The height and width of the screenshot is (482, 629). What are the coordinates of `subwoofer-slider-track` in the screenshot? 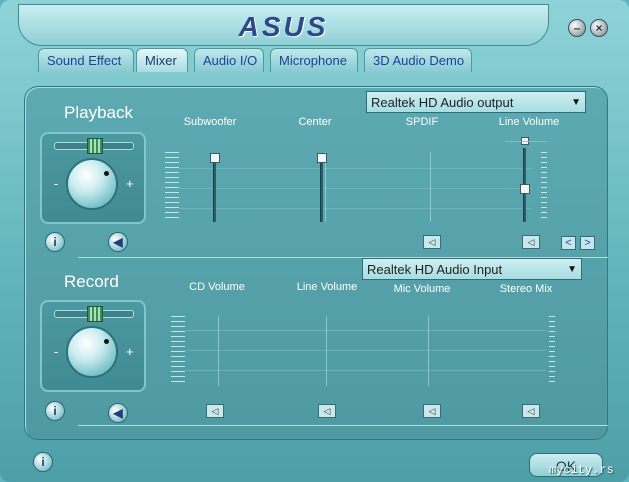 It's located at (214, 188).